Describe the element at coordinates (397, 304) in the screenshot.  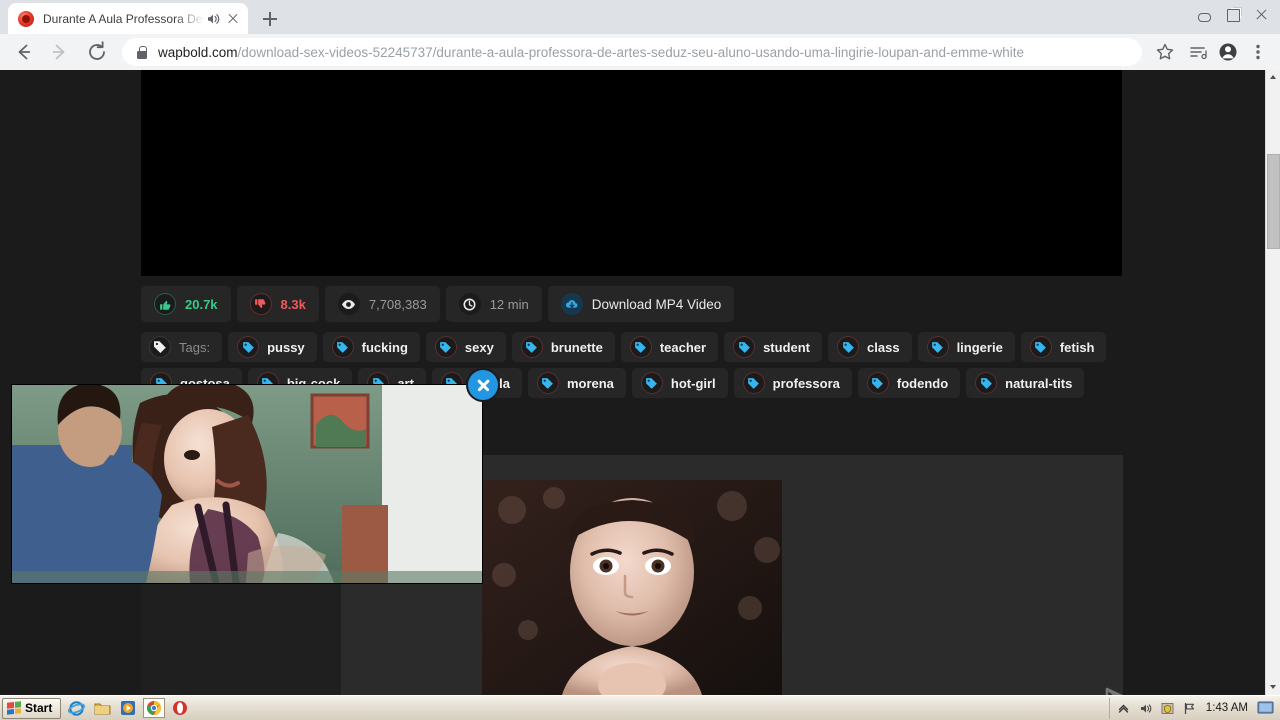
I see `stat-value: 7,708,383` at that location.